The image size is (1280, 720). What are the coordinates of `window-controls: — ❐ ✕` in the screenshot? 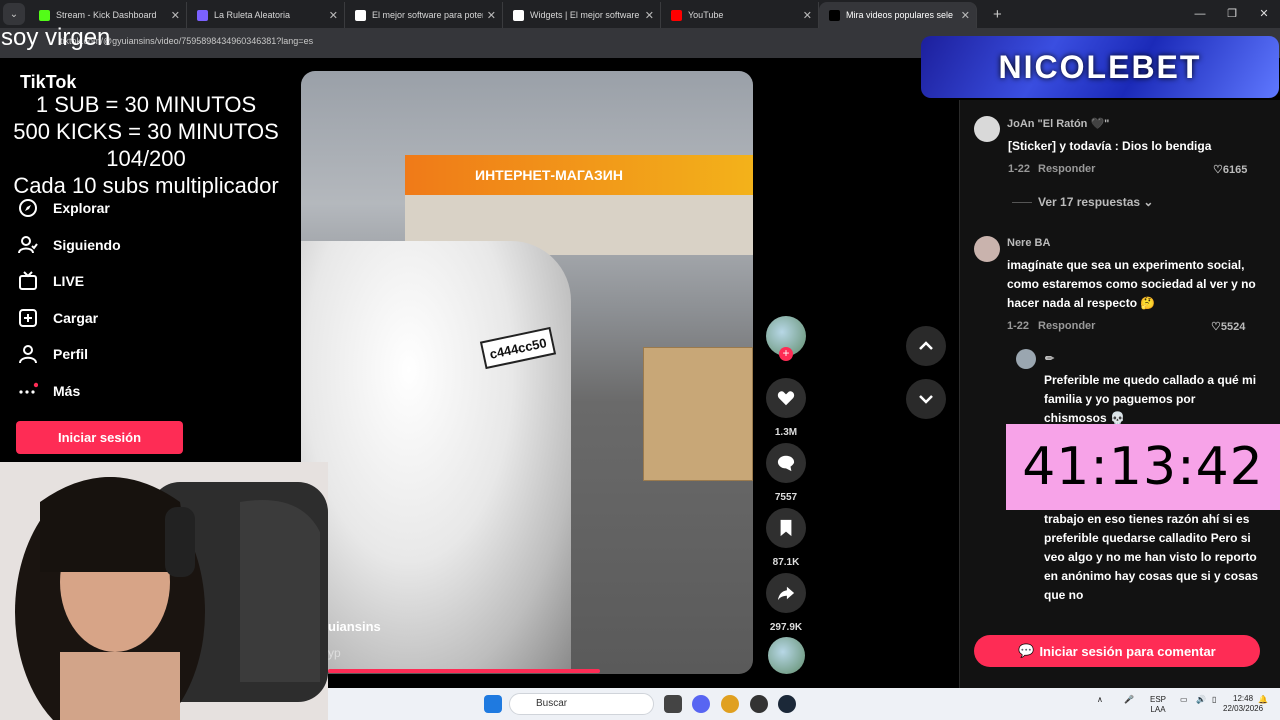 It's located at (1232, 14).